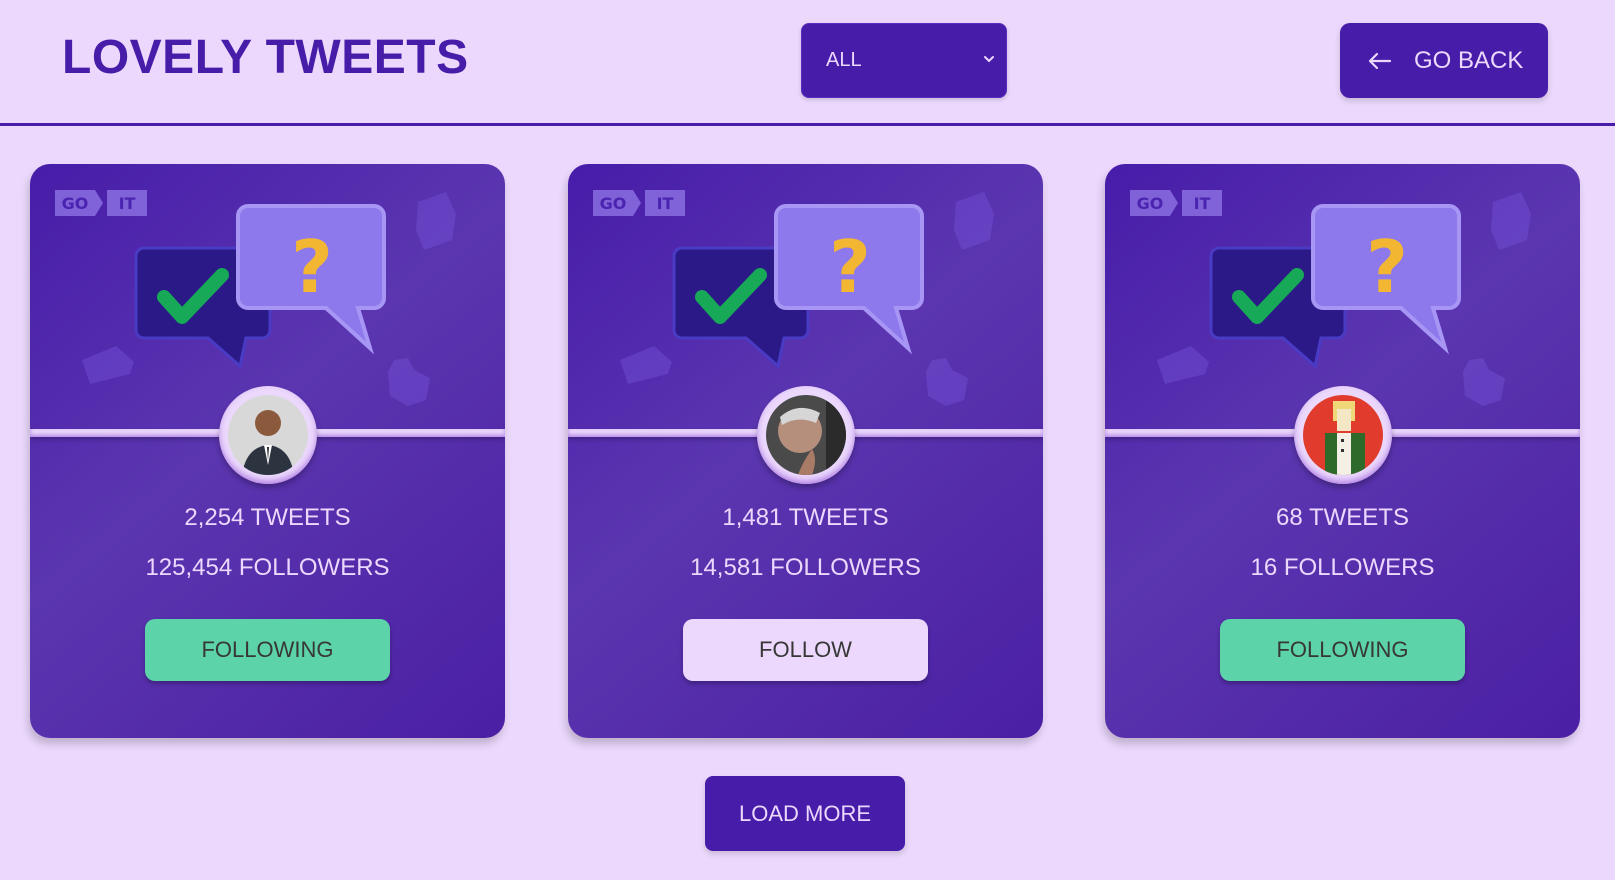 The width and height of the screenshot is (1615, 880). Describe the element at coordinates (805, 567) in the screenshot. I see `followers-count: 14,581 FOLLOWERS` at that location.